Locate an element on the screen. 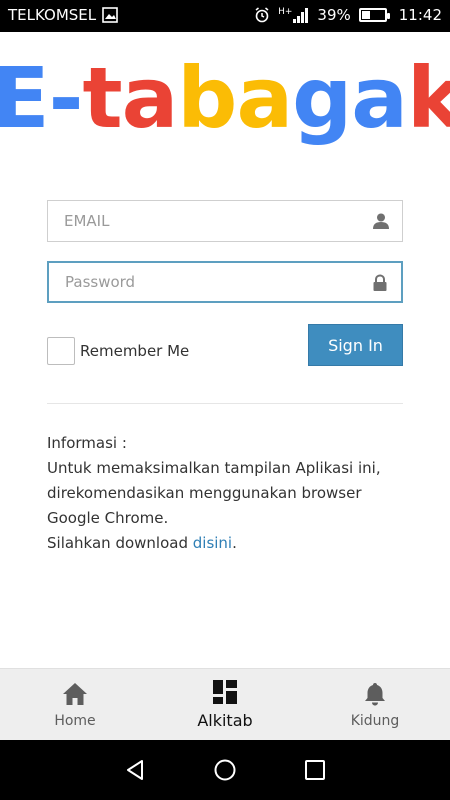 This screenshot has height=800, width=450. sign-in-button: Sign In is located at coordinates (355, 345).